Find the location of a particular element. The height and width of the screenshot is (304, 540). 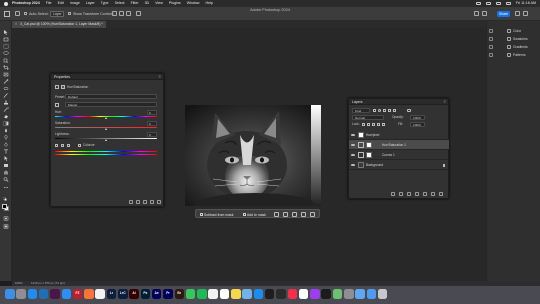

fx-icon is located at coordinates (401, 194).